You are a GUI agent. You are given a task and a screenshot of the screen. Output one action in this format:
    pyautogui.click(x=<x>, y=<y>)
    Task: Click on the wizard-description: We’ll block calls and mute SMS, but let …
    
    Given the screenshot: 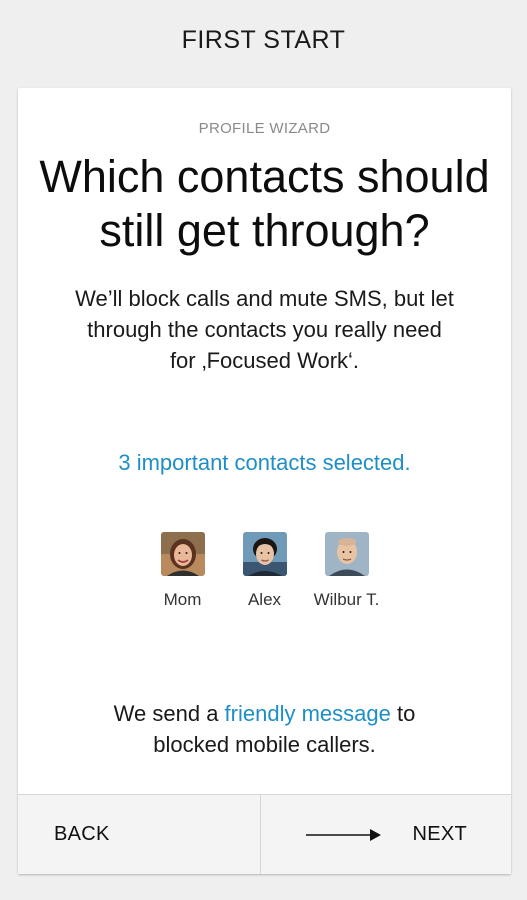 What is the action you would take?
    pyautogui.click(x=264, y=329)
    